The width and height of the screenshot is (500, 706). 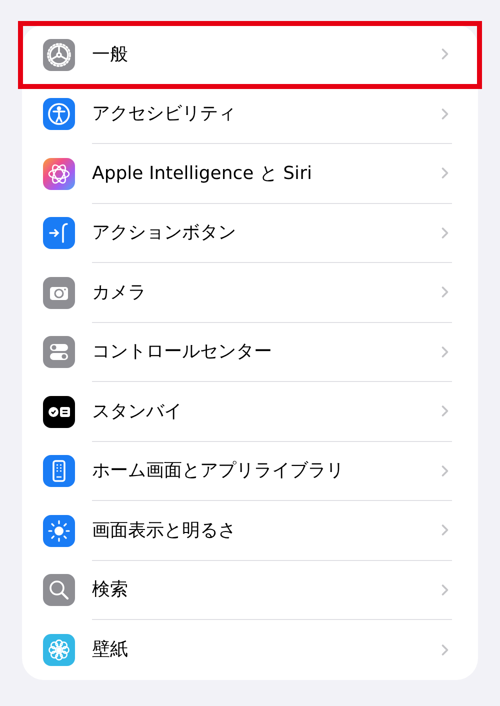 I want to click on orbit-icon, so click(x=59, y=174).